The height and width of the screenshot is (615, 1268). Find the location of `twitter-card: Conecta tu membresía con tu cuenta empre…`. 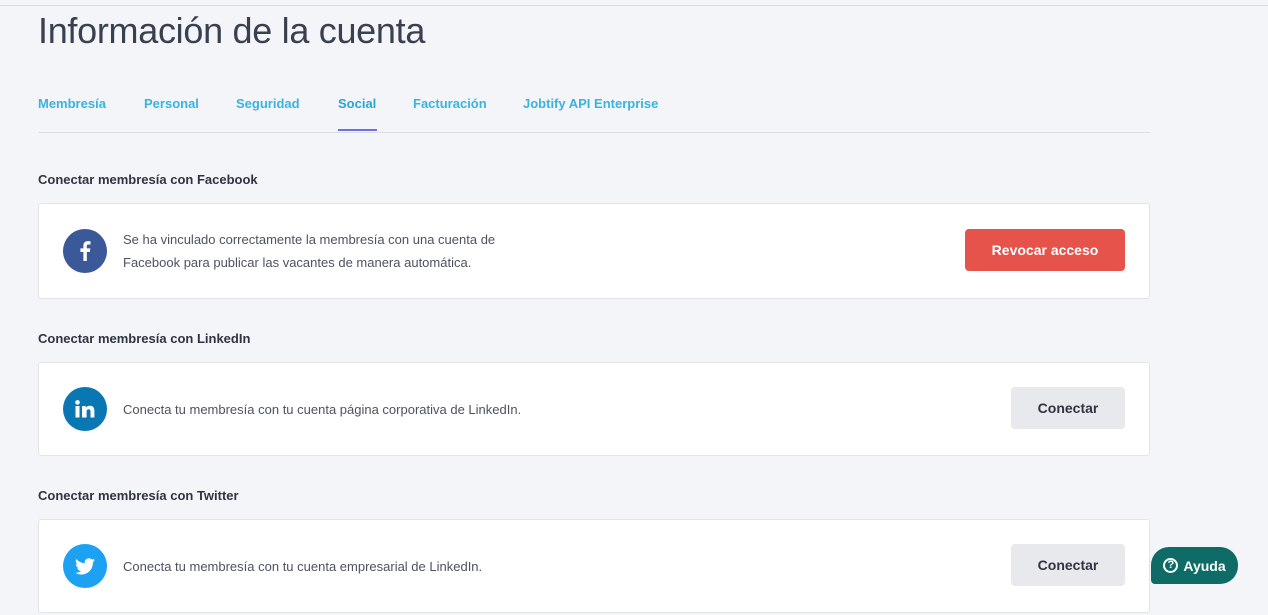

twitter-card: Conecta tu membresía con tu cuenta empre… is located at coordinates (594, 566).